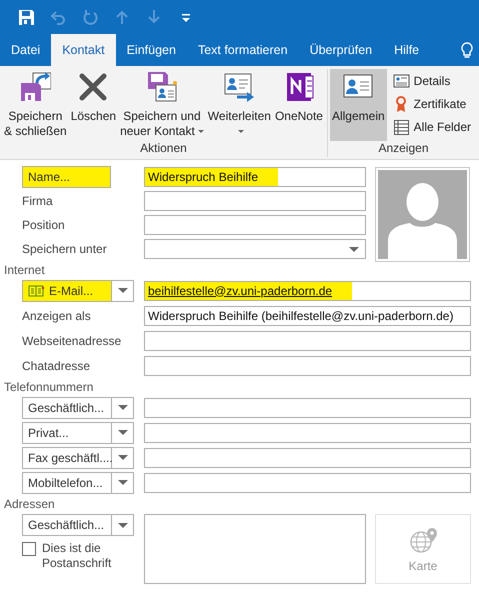 The width and height of the screenshot is (479, 601). Describe the element at coordinates (35, 87) in the screenshot. I see `save-and-close-icon` at that location.